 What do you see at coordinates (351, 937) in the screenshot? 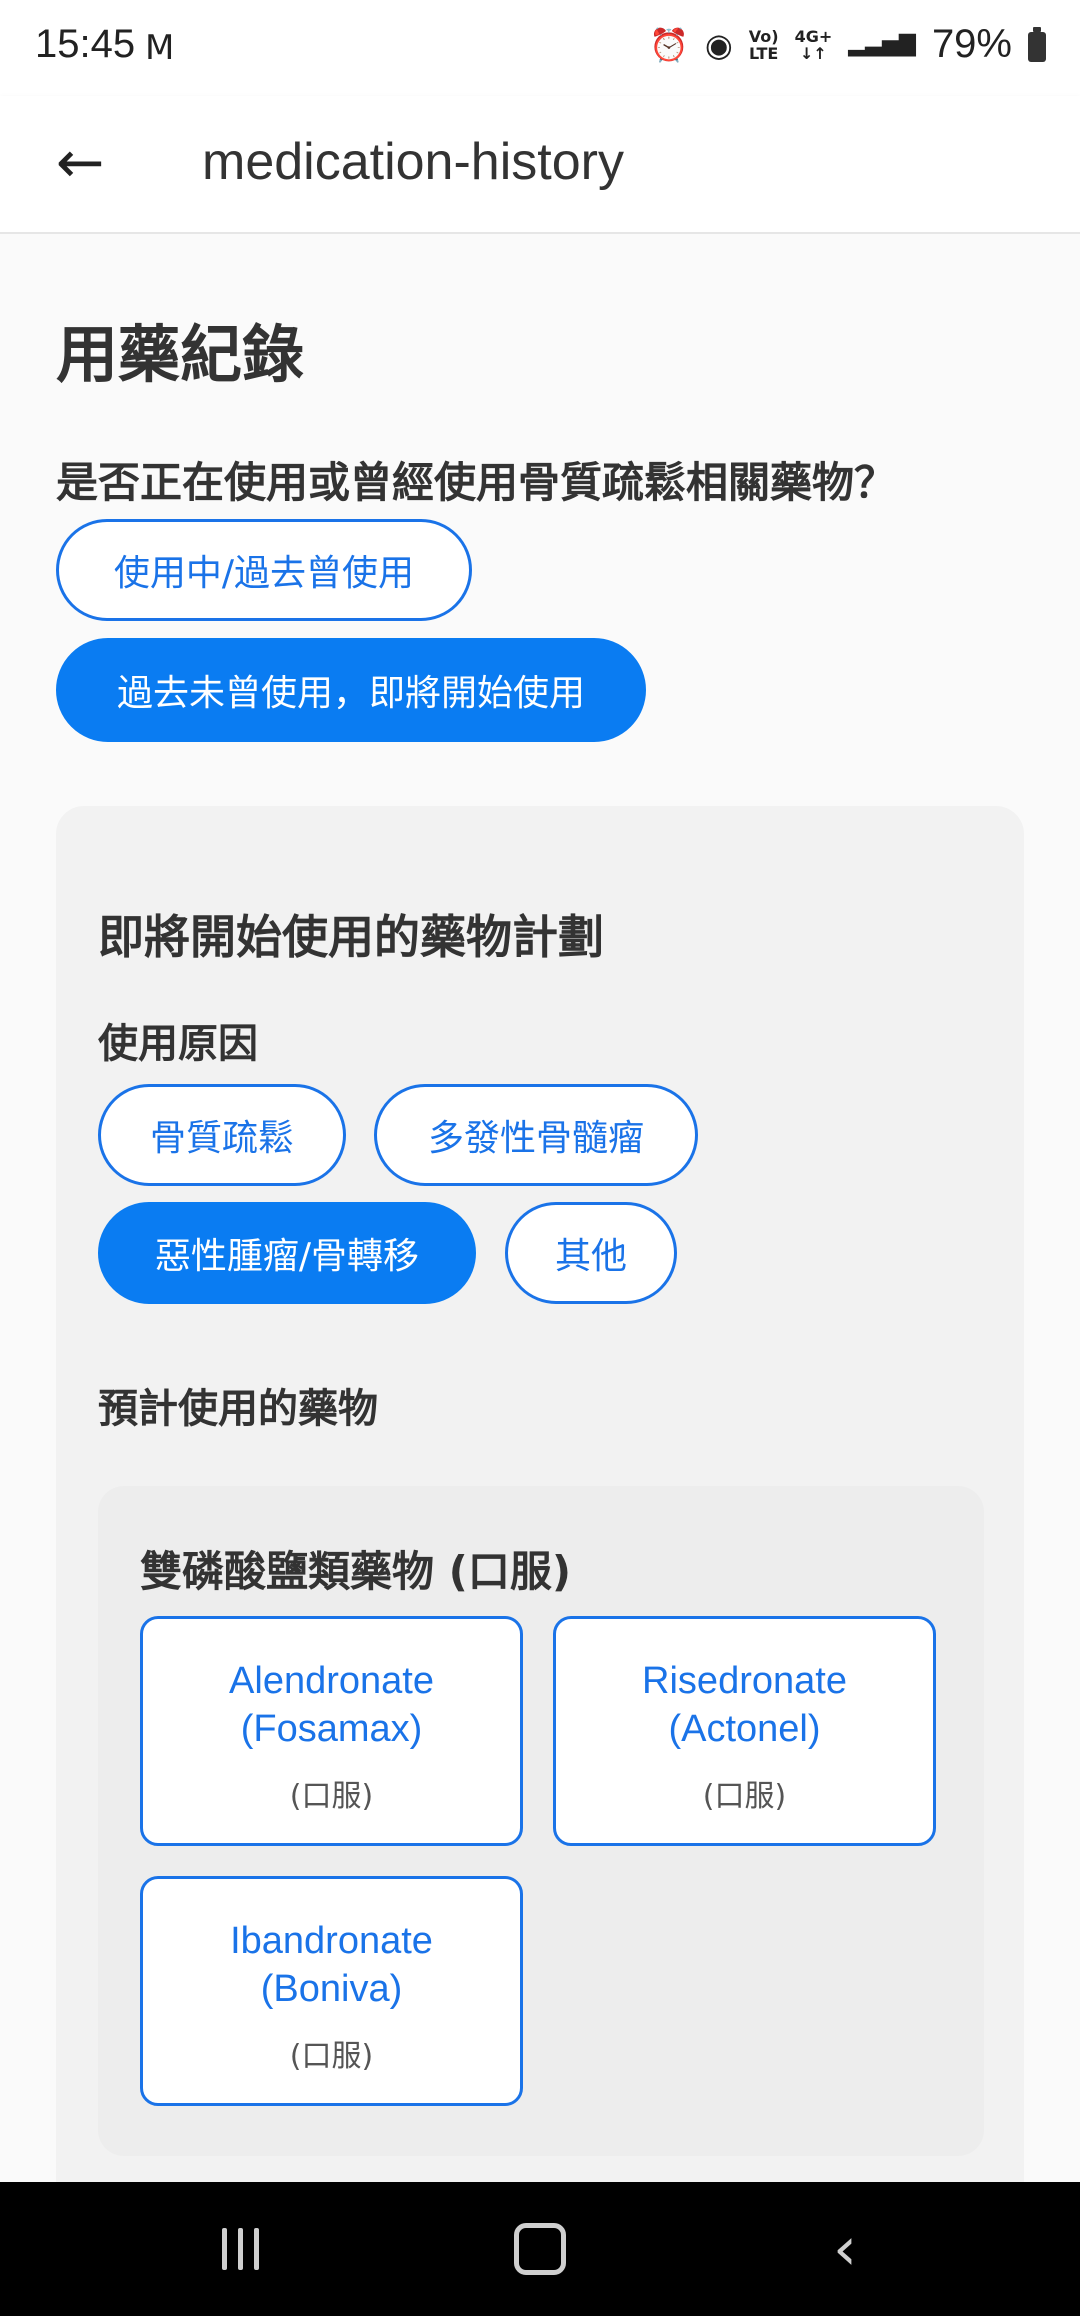
I see `plan-title: 即將開始使用的藥物計劃` at bounding box center [351, 937].